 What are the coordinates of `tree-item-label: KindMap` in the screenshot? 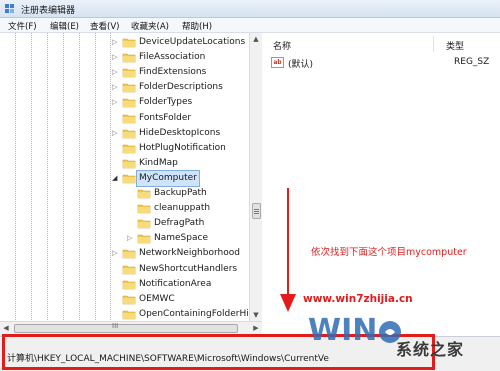 It's located at (158, 162).